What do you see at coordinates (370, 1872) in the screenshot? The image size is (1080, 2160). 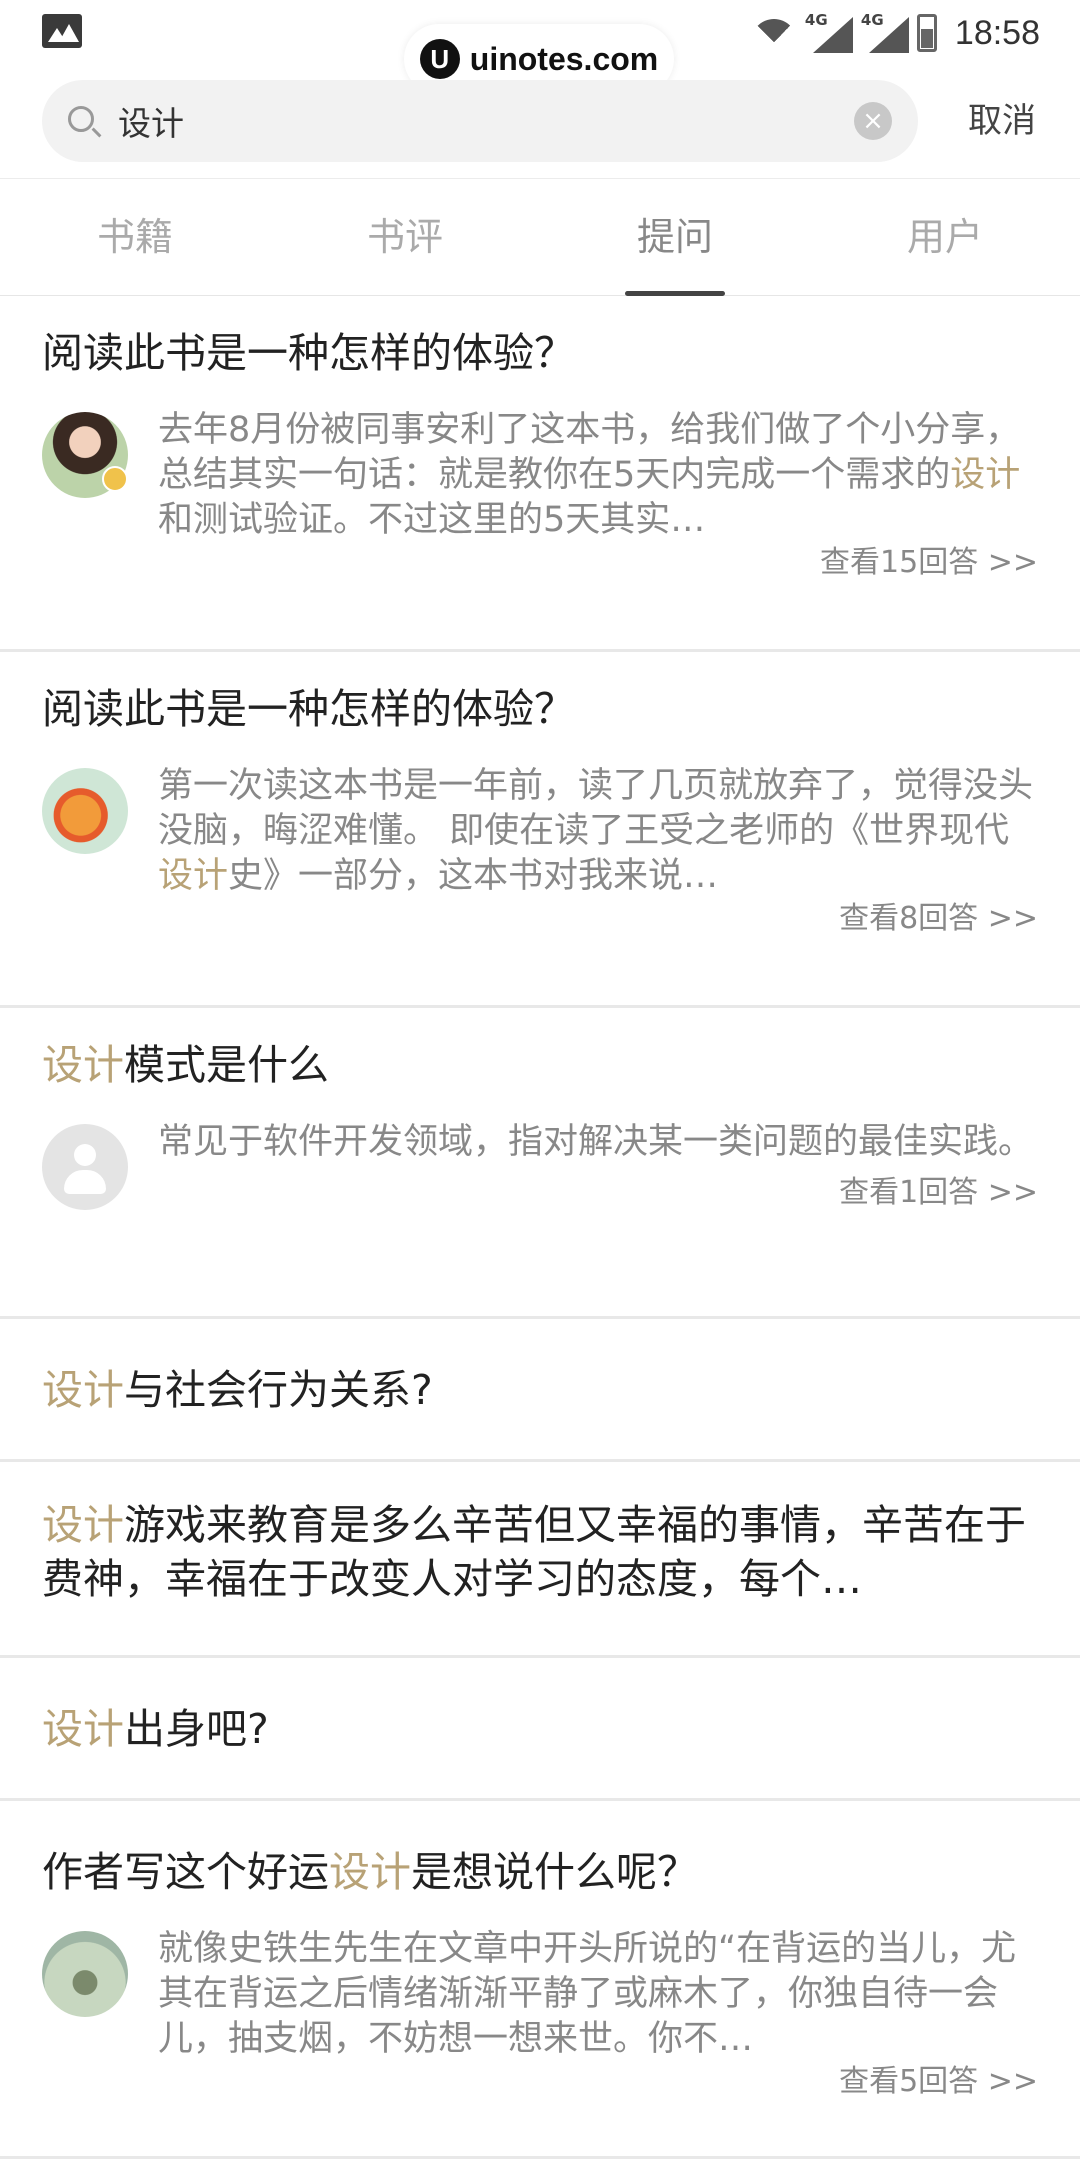 I see `question-title: 作者写这个好运设计是想说什么呢？` at bounding box center [370, 1872].